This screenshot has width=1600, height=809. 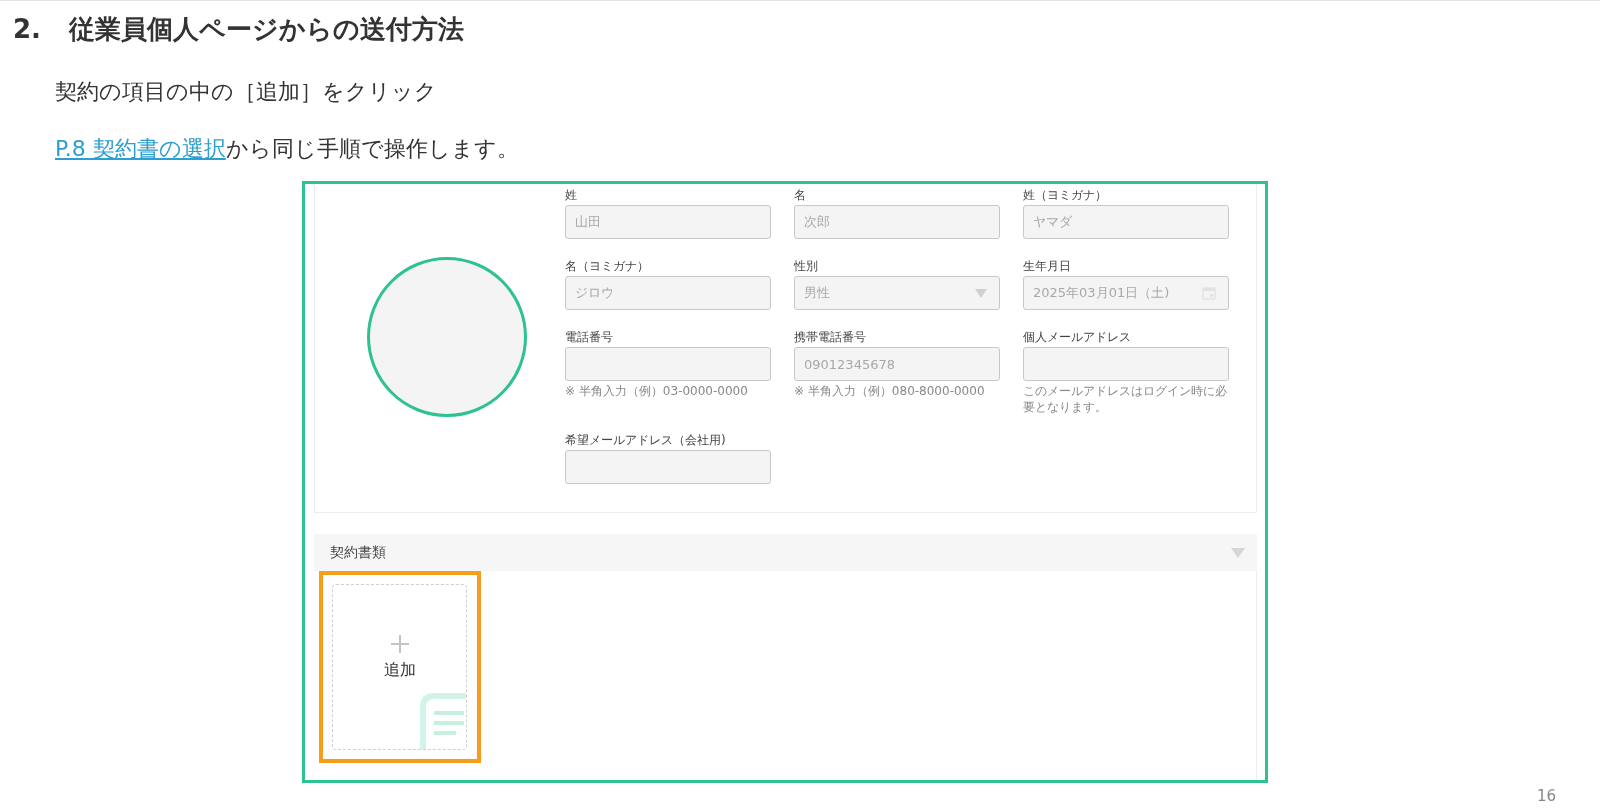 What do you see at coordinates (646, 441) in the screenshot?
I see `field-label: 希望メールアドレス（会社用)` at bounding box center [646, 441].